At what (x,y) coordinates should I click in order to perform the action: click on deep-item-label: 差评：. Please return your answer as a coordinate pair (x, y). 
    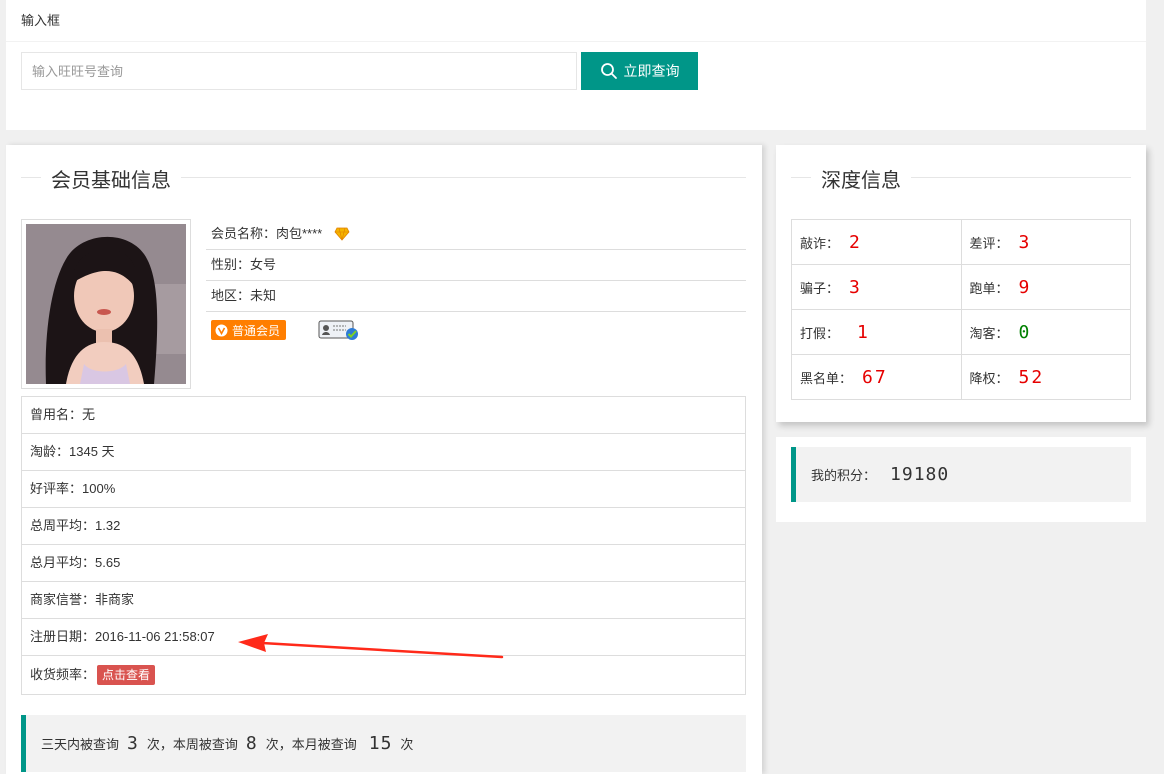
    Looking at the image, I should click on (989, 243).